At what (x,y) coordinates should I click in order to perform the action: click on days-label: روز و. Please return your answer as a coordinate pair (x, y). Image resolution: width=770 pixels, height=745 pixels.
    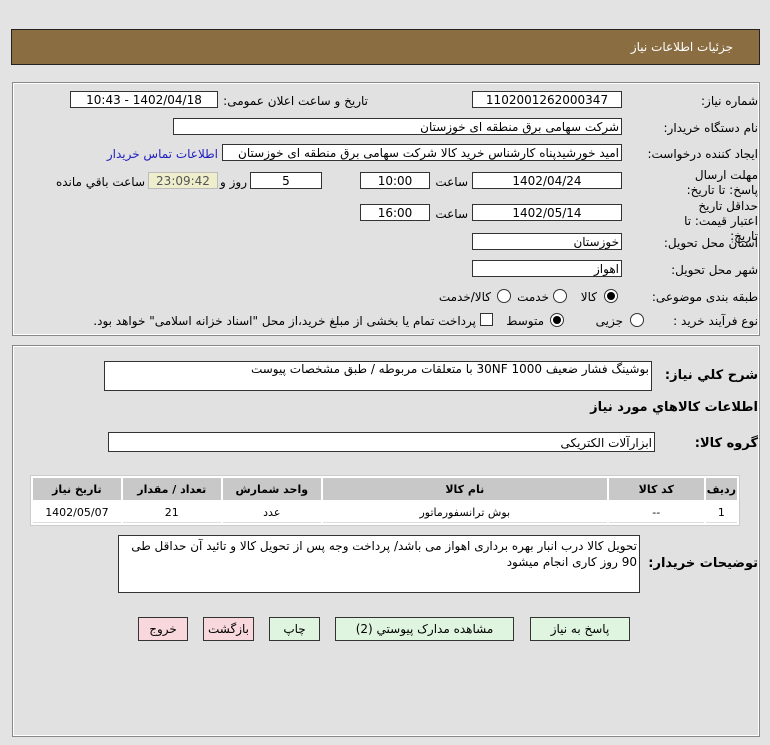
    Looking at the image, I should click on (233, 182).